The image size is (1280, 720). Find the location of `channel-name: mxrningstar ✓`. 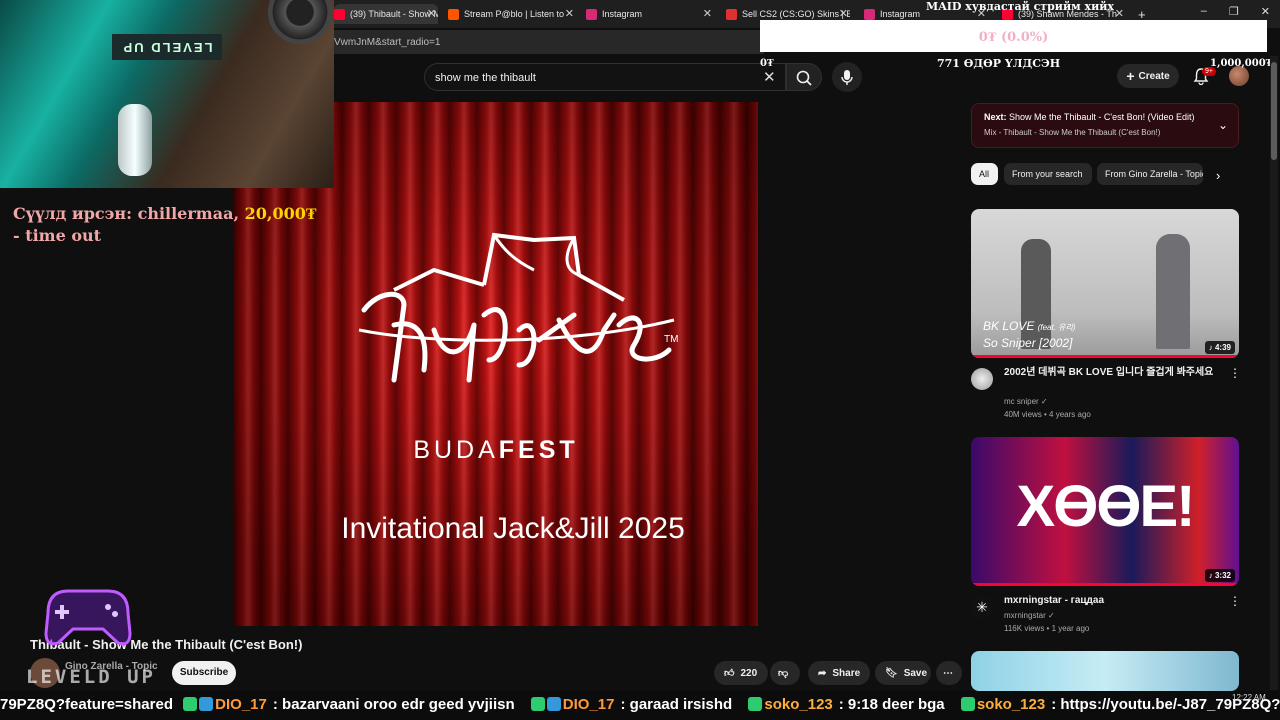

channel-name: mxrningstar ✓ is located at coordinates (1029, 615).